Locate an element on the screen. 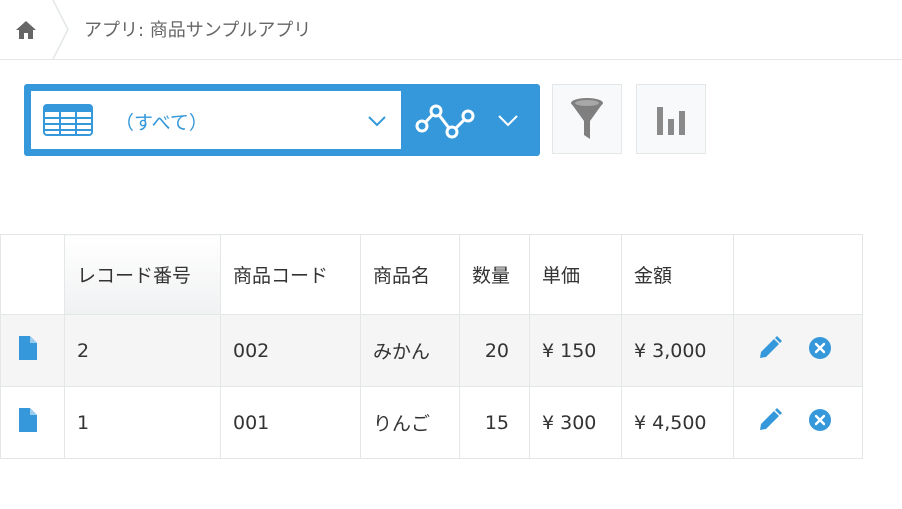 This screenshot has width=902, height=509. home-icon is located at coordinates (26, 29).